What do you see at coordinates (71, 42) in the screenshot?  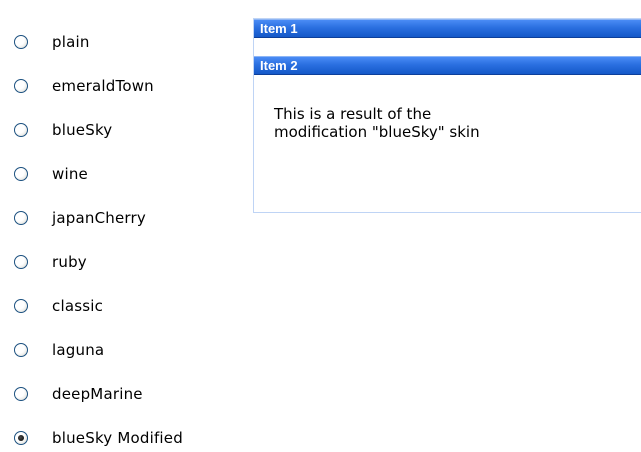 I see `skin-option-label: plain` at bounding box center [71, 42].